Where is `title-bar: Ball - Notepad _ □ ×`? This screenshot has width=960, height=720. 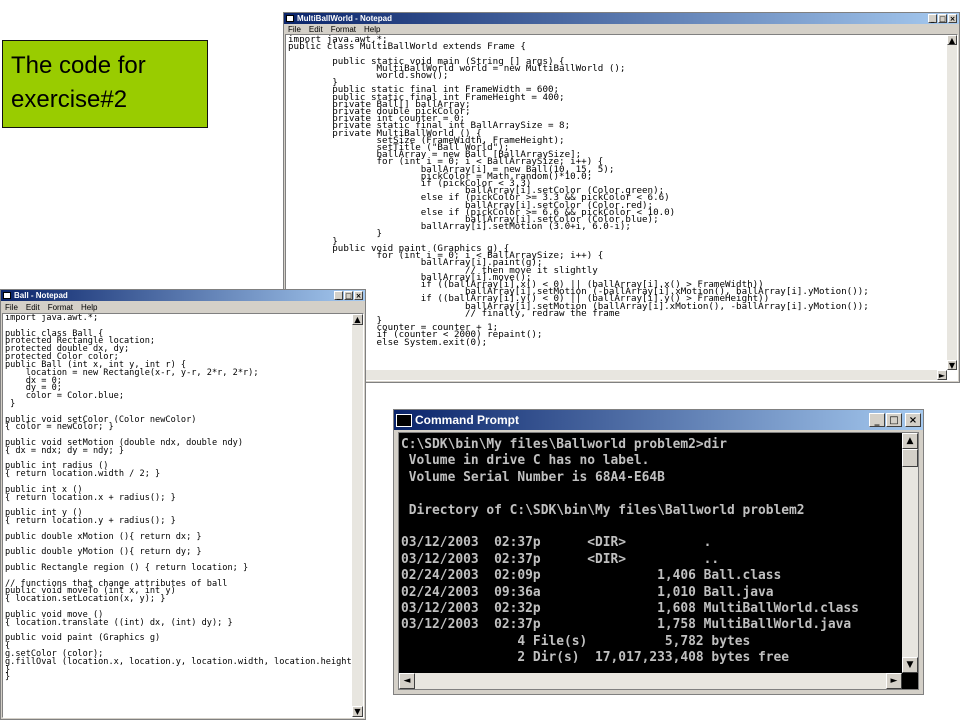
title-bar: Ball - Notepad _ □ × is located at coordinates (183, 295).